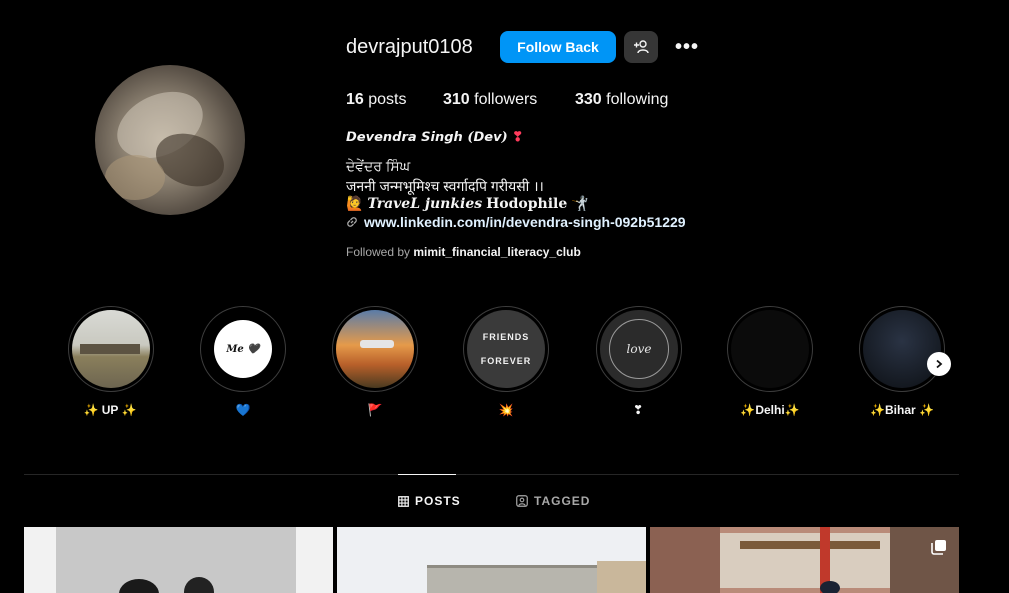  What do you see at coordinates (375, 410) in the screenshot?
I see `highlight-label: 🚩` at bounding box center [375, 410].